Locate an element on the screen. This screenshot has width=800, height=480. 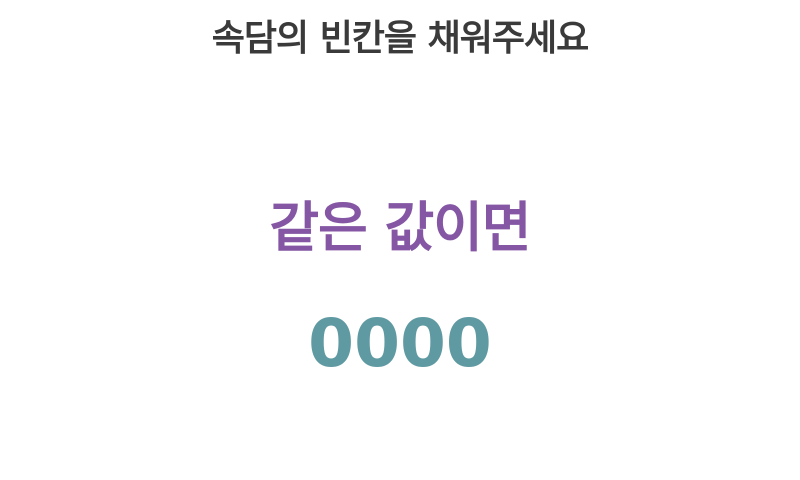
instruction-title: 속담의 빈칸을 채워주세요 is located at coordinates (400, 38).